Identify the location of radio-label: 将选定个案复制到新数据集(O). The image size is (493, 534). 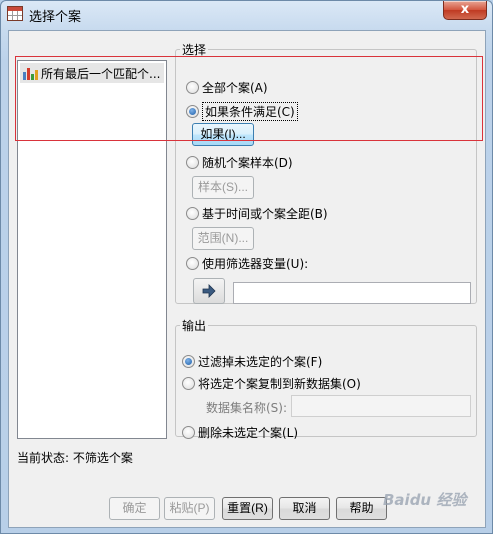
(279, 384).